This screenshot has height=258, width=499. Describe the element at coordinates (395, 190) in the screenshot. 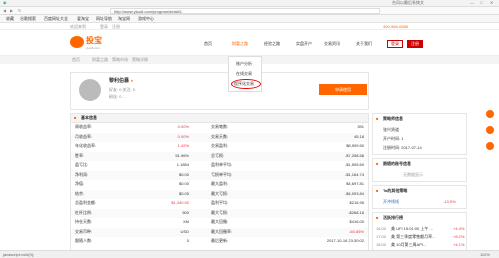

I see `other-title: Ta的其他策略` at that location.